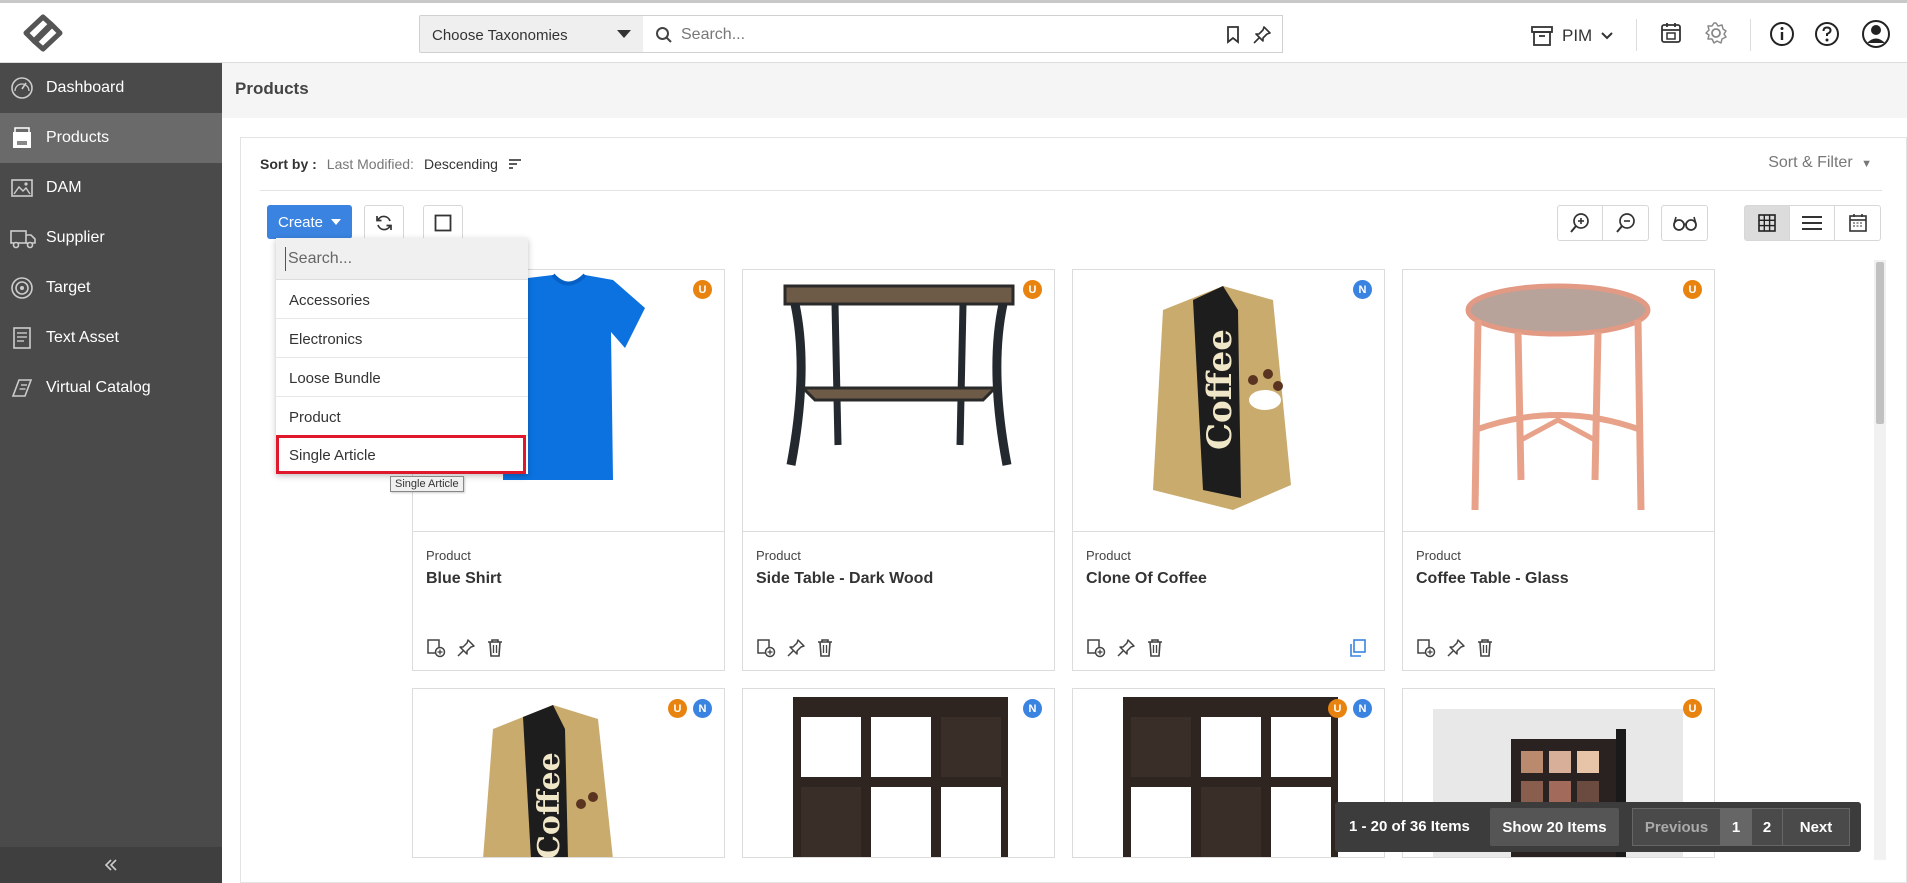 The height and width of the screenshot is (883, 1907). What do you see at coordinates (22, 340) in the screenshot?
I see `document-icon` at bounding box center [22, 340].